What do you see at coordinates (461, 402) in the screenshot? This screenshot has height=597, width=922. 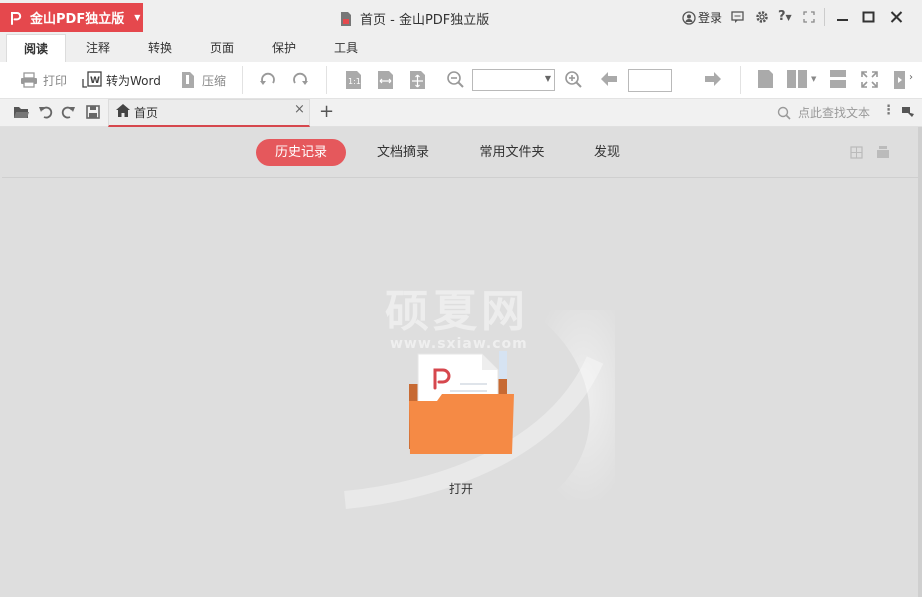 I see `open-file-folder-icon` at bounding box center [461, 402].